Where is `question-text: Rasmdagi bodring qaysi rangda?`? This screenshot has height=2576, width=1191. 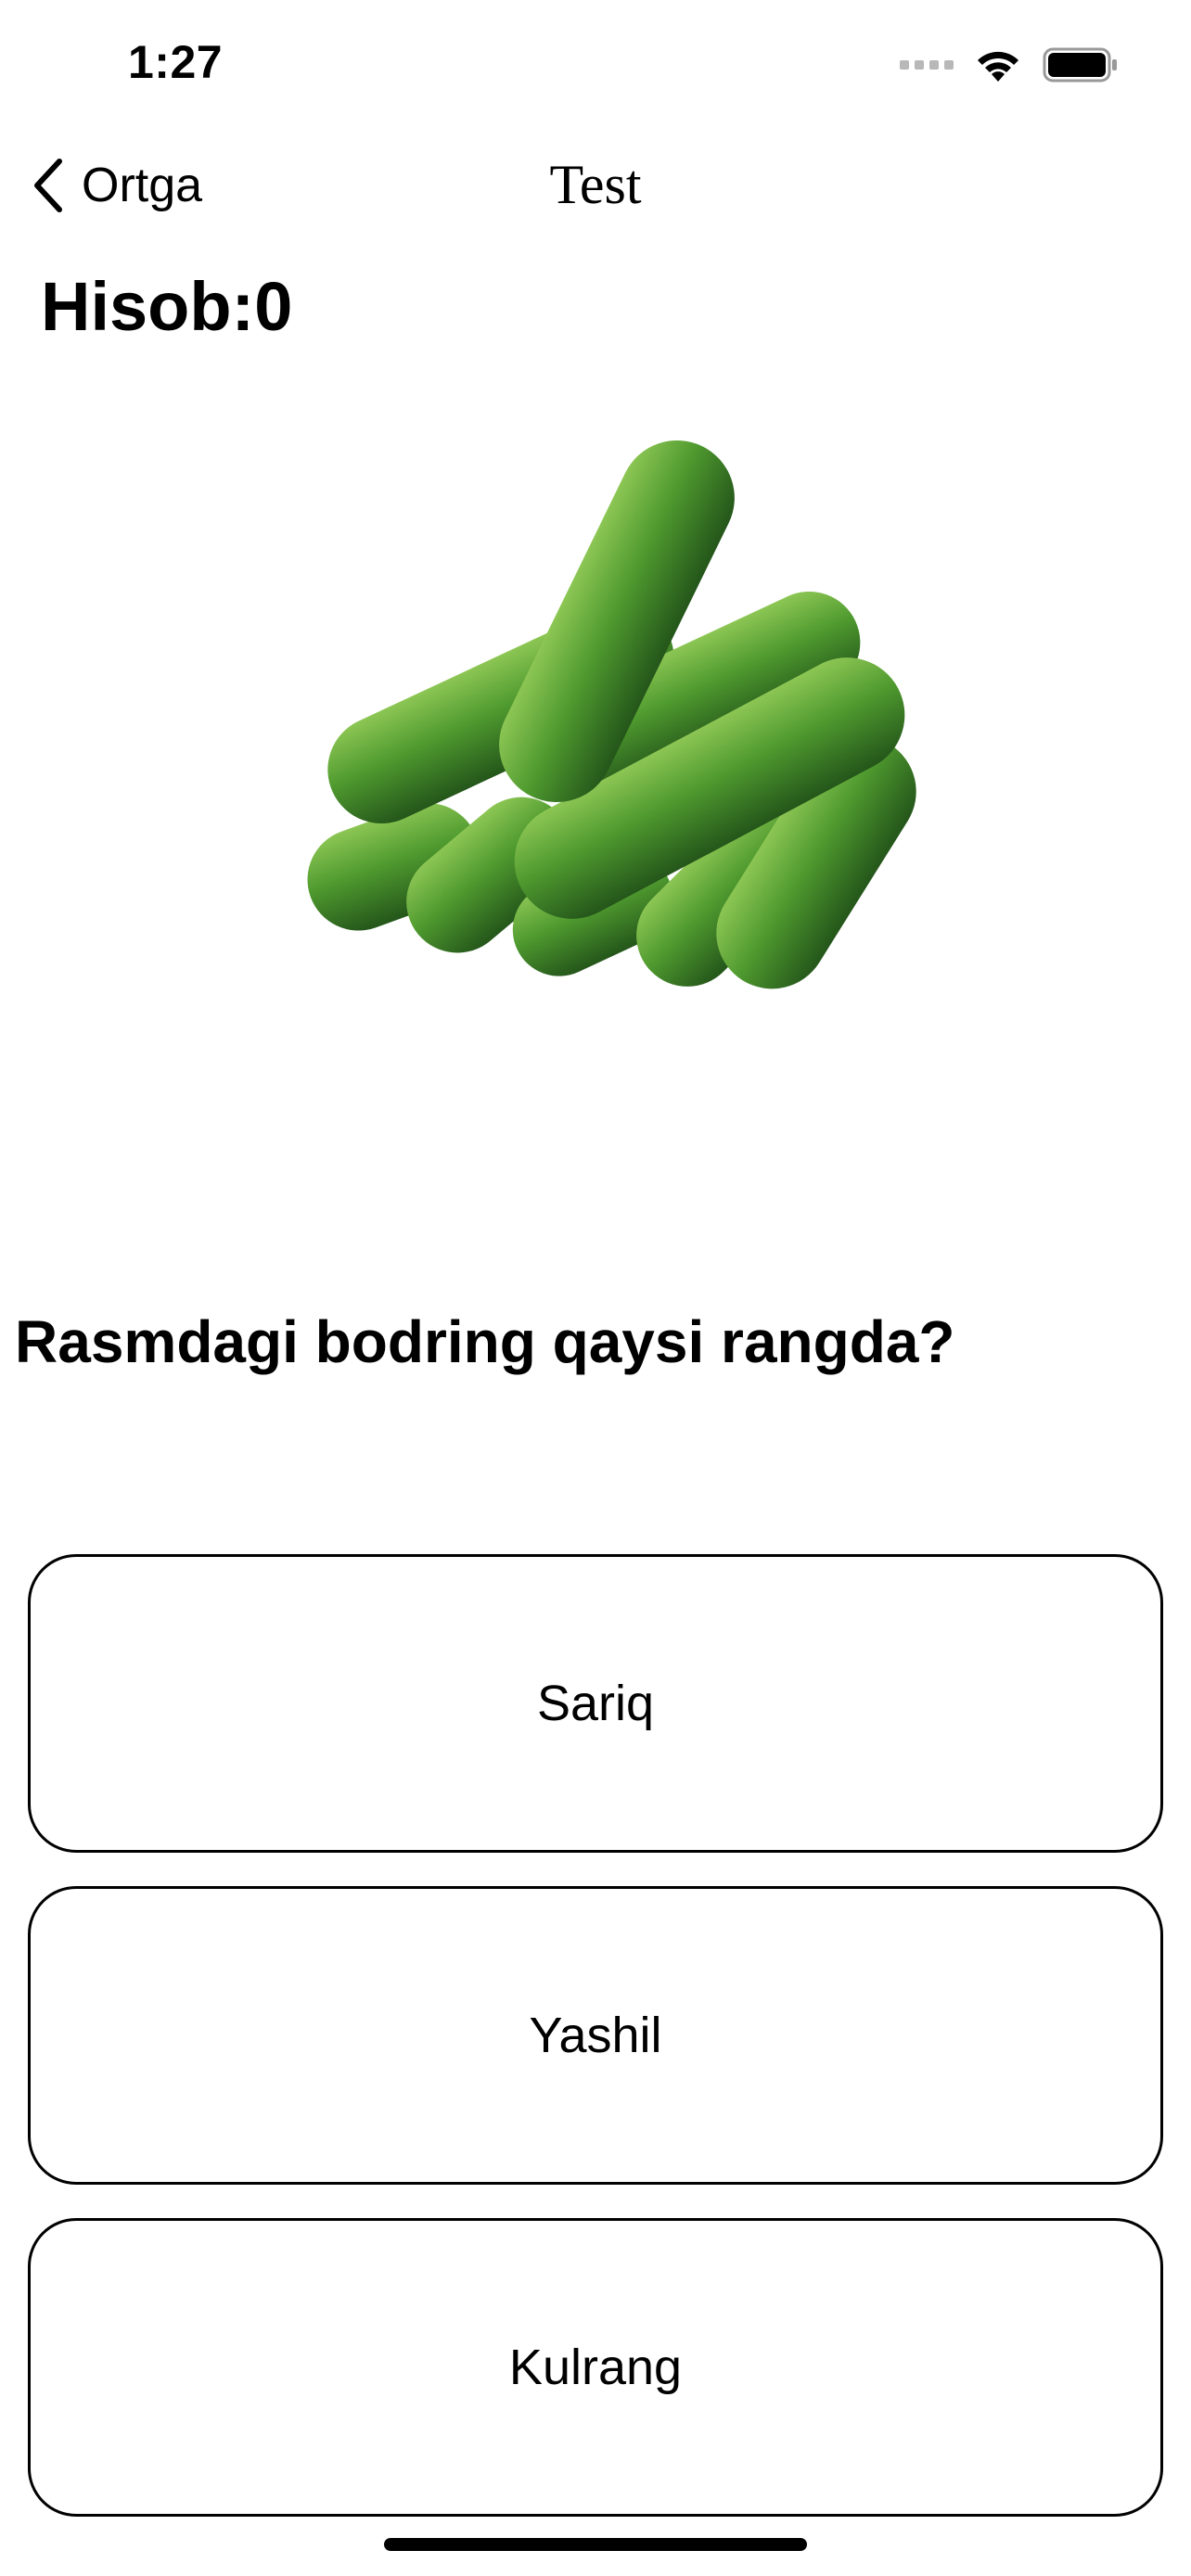 question-text: Rasmdagi bodring qaysi rangda? is located at coordinates (485, 1341).